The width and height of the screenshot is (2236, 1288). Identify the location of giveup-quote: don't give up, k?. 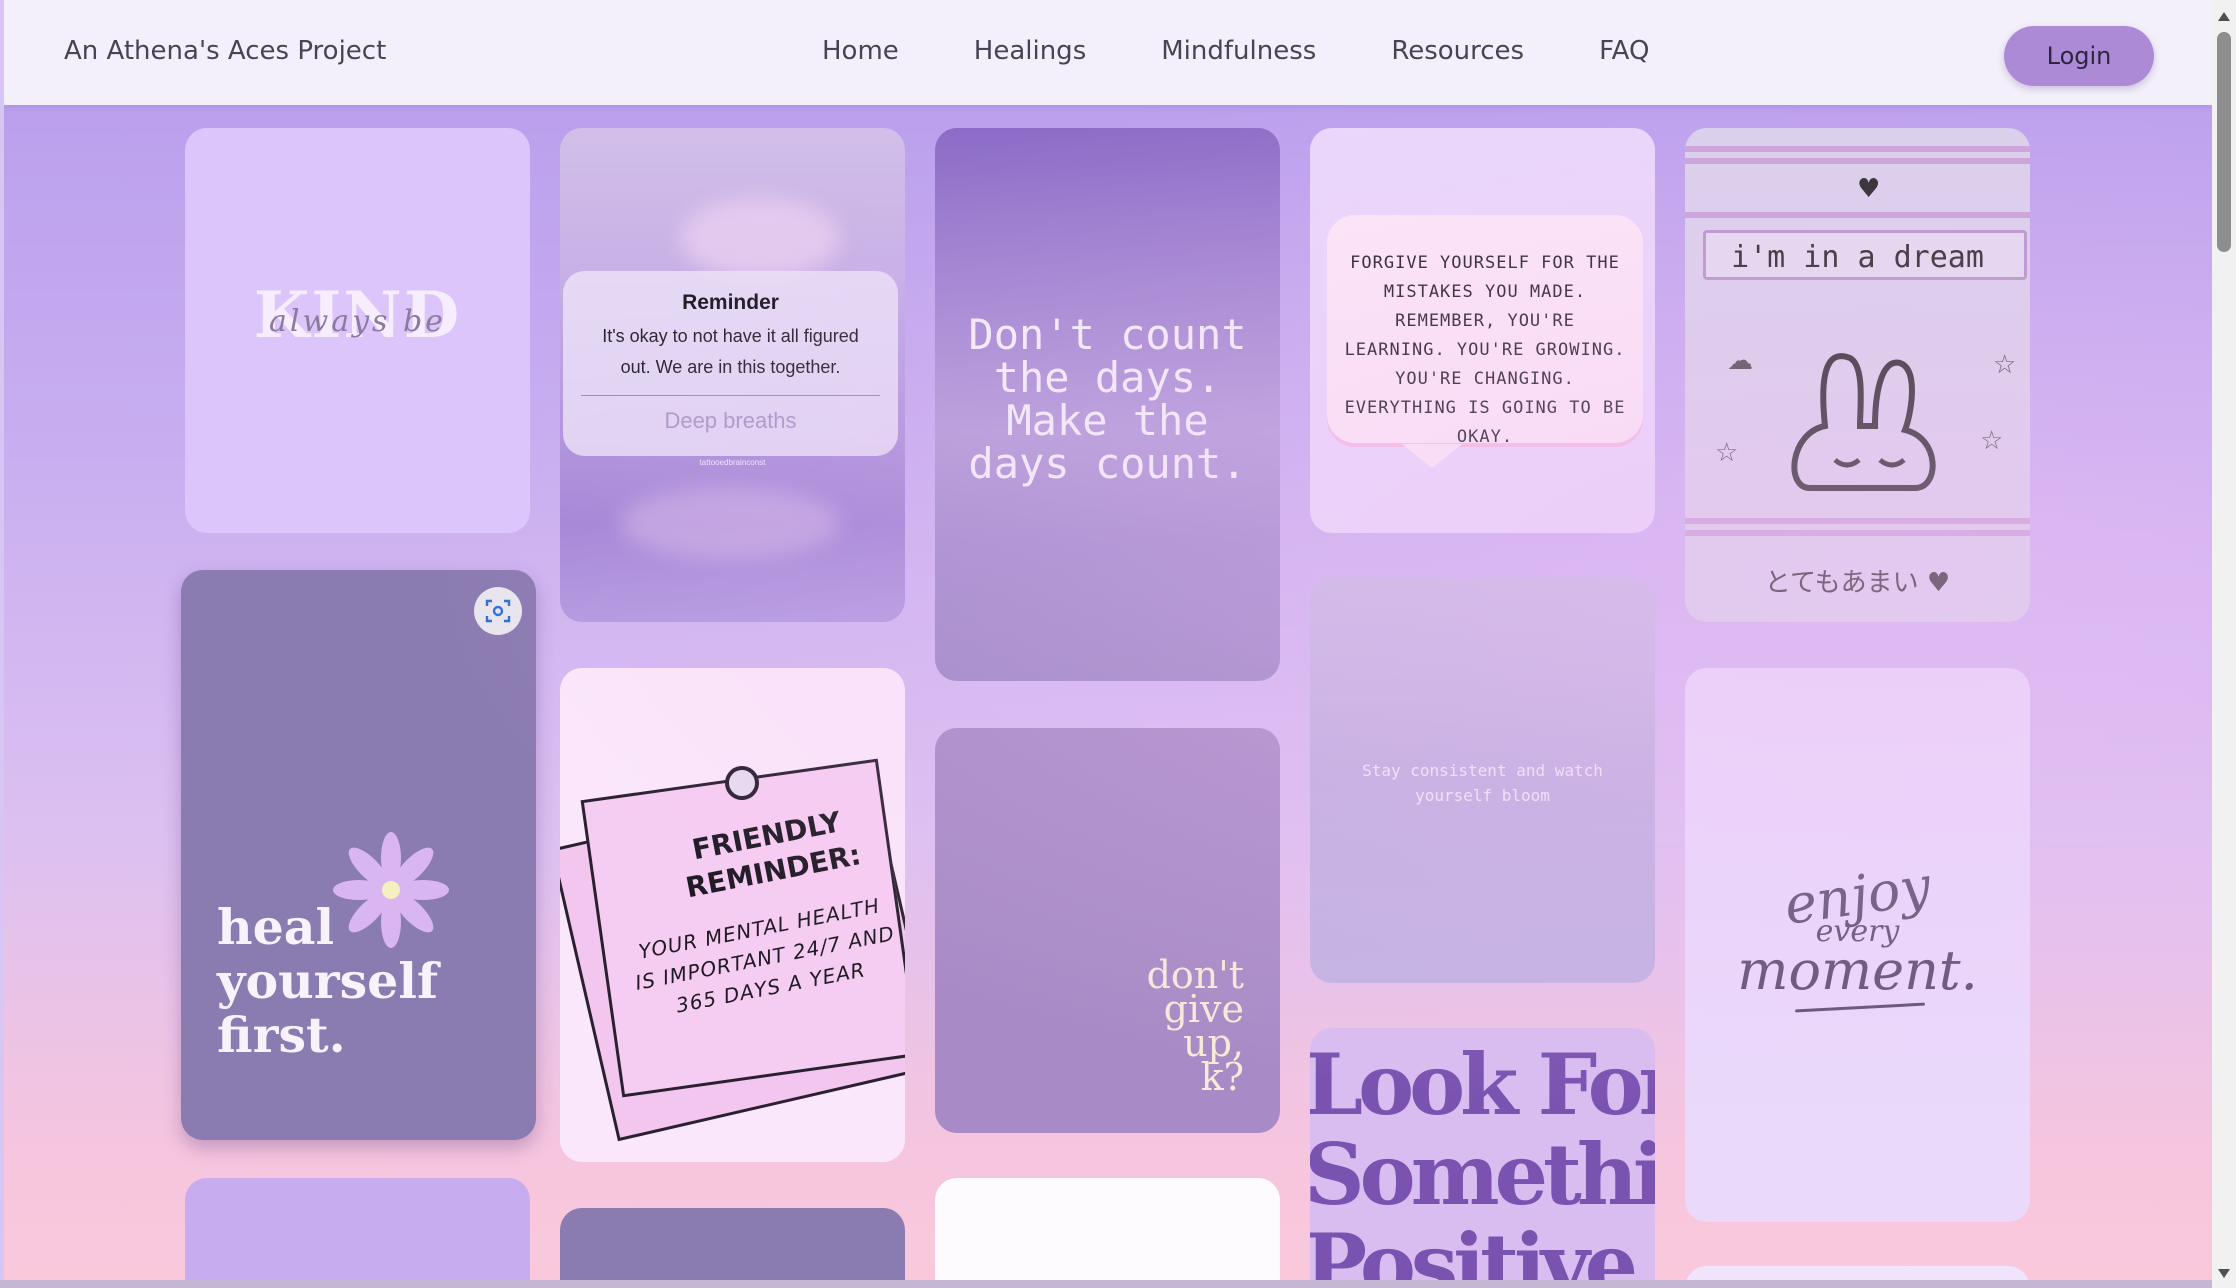
(1195, 1027).